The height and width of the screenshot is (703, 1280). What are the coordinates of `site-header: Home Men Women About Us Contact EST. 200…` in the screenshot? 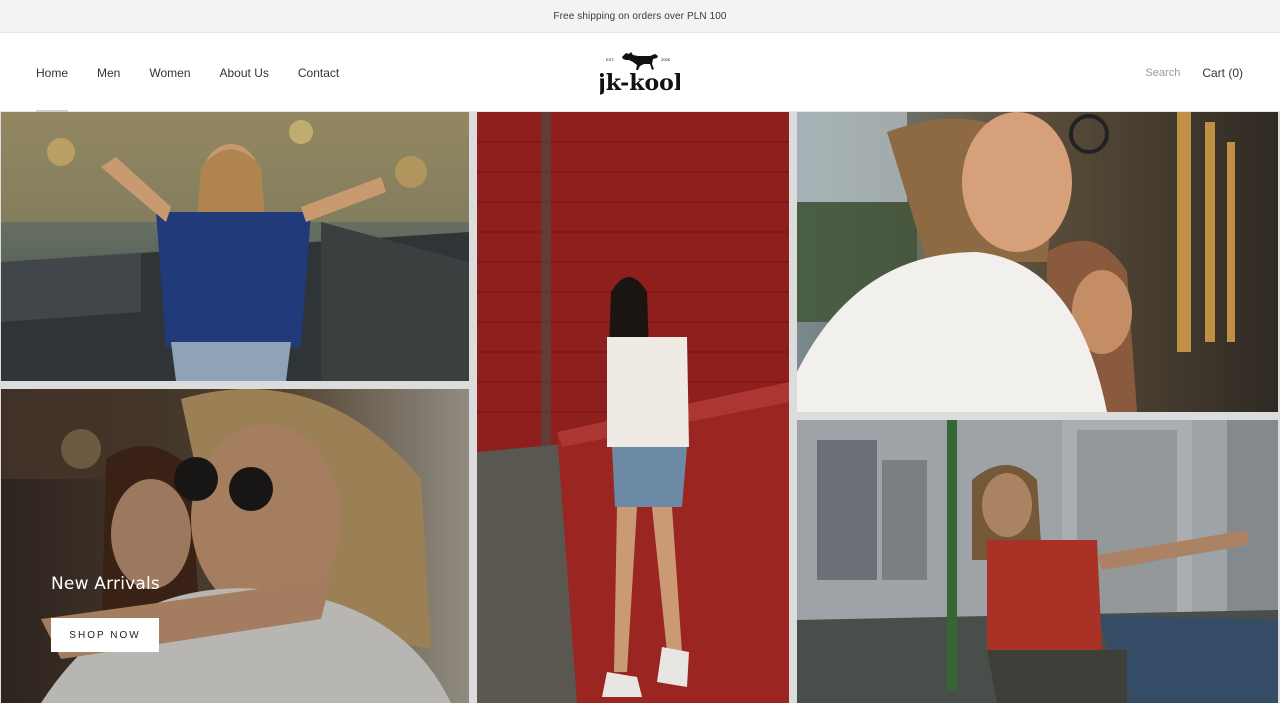 It's located at (640, 72).